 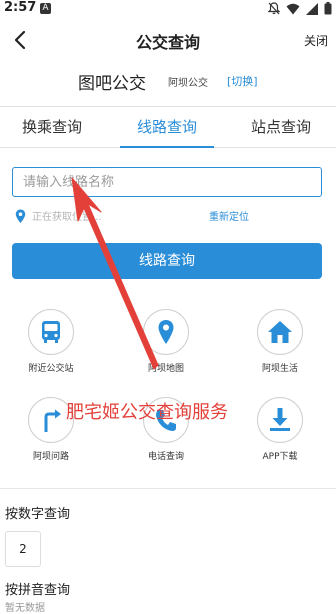 What do you see at coordinates (229, 215) in the screenshot?
I see `relocate-link: 重新定位` at bounding box center [229, 215].